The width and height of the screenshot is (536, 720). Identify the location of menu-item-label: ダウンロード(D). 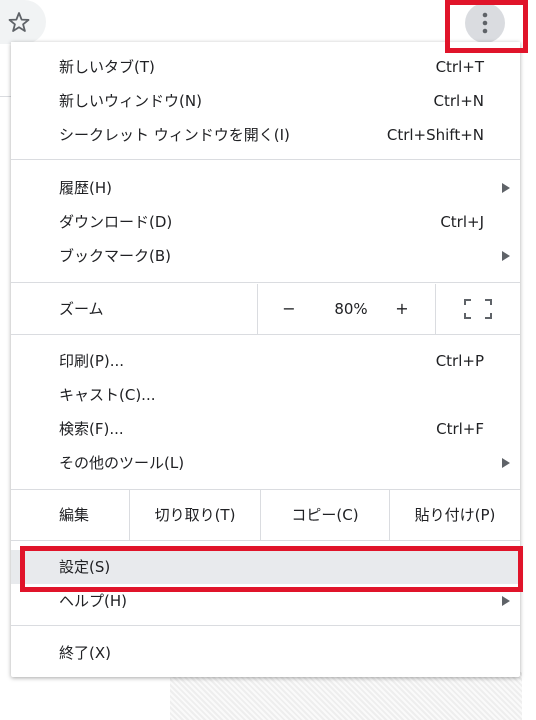
(116, 222).